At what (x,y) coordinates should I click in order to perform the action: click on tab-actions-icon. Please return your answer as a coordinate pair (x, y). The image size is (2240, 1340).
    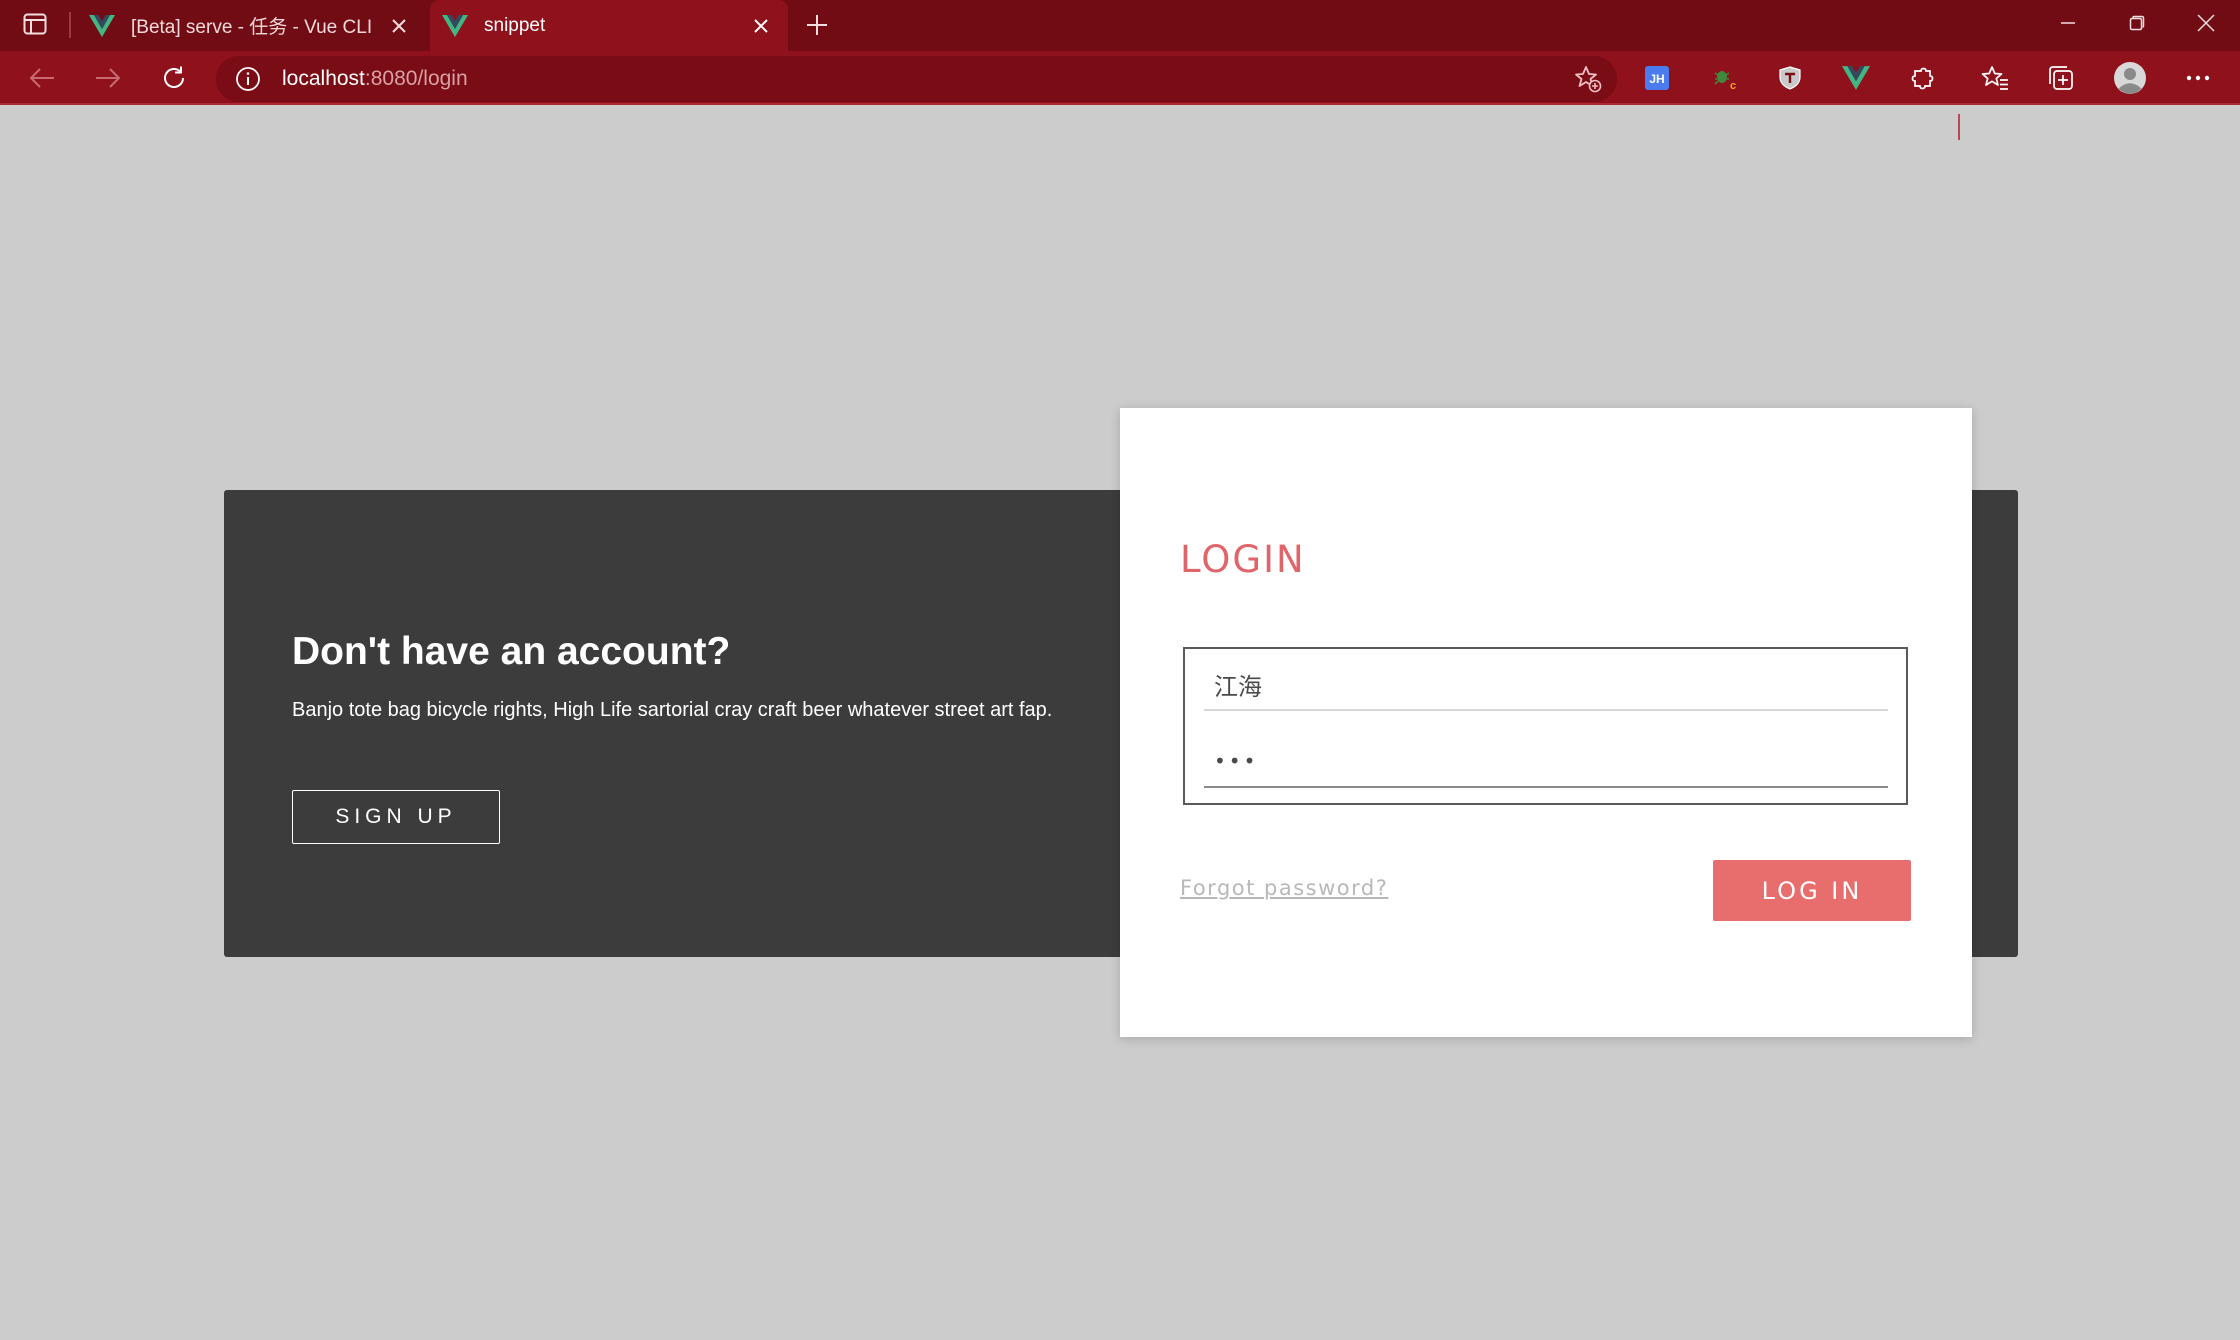
    Looking at the image, I should click on (35, 24).